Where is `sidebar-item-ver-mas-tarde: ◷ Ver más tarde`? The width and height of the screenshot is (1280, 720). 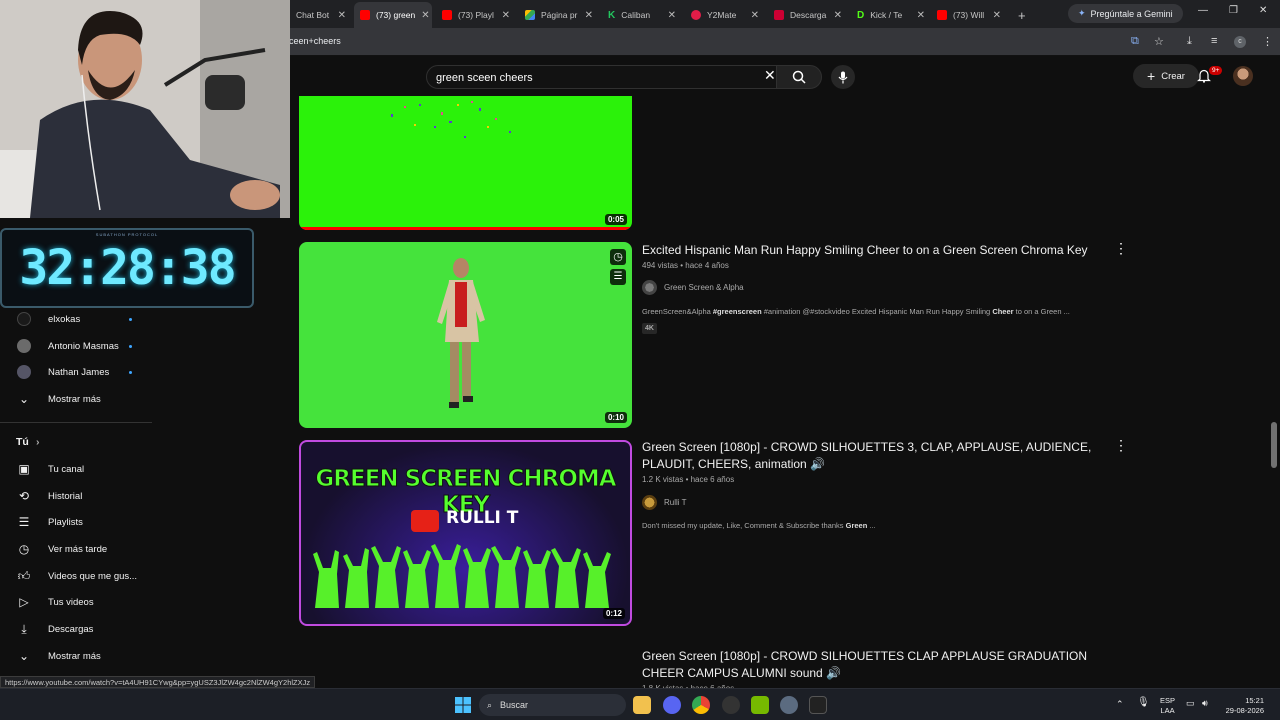 sidebar-item-ver-mas-tarde: ◷ Ver más tarde is located at coordinates (77, 549).